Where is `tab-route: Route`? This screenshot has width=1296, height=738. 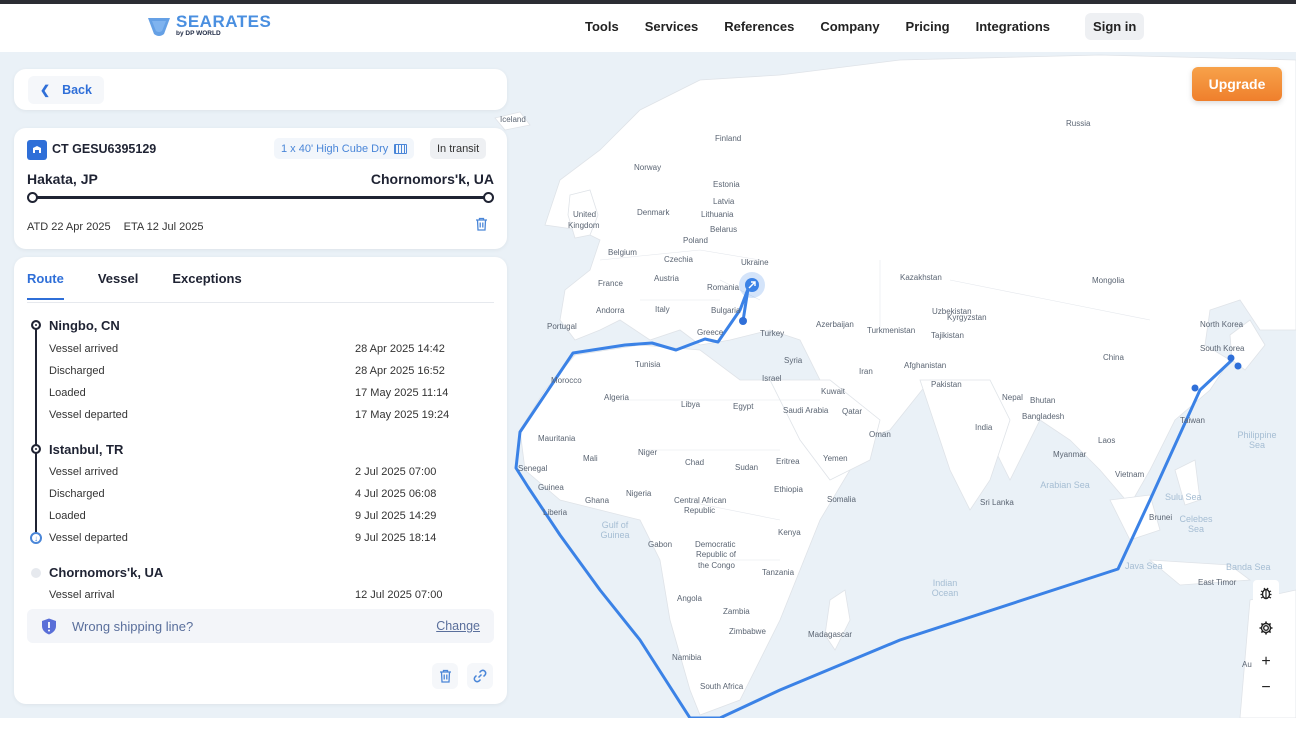
tab-route: Route is located at coordinates (45, 285).